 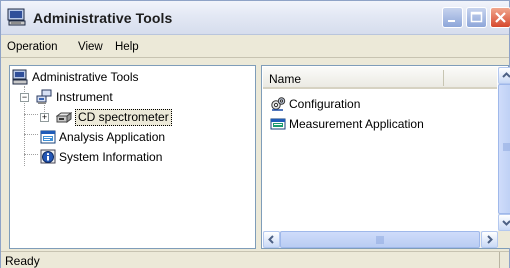 I want to click on chevron-up-icon, so click(x=506, y=75).